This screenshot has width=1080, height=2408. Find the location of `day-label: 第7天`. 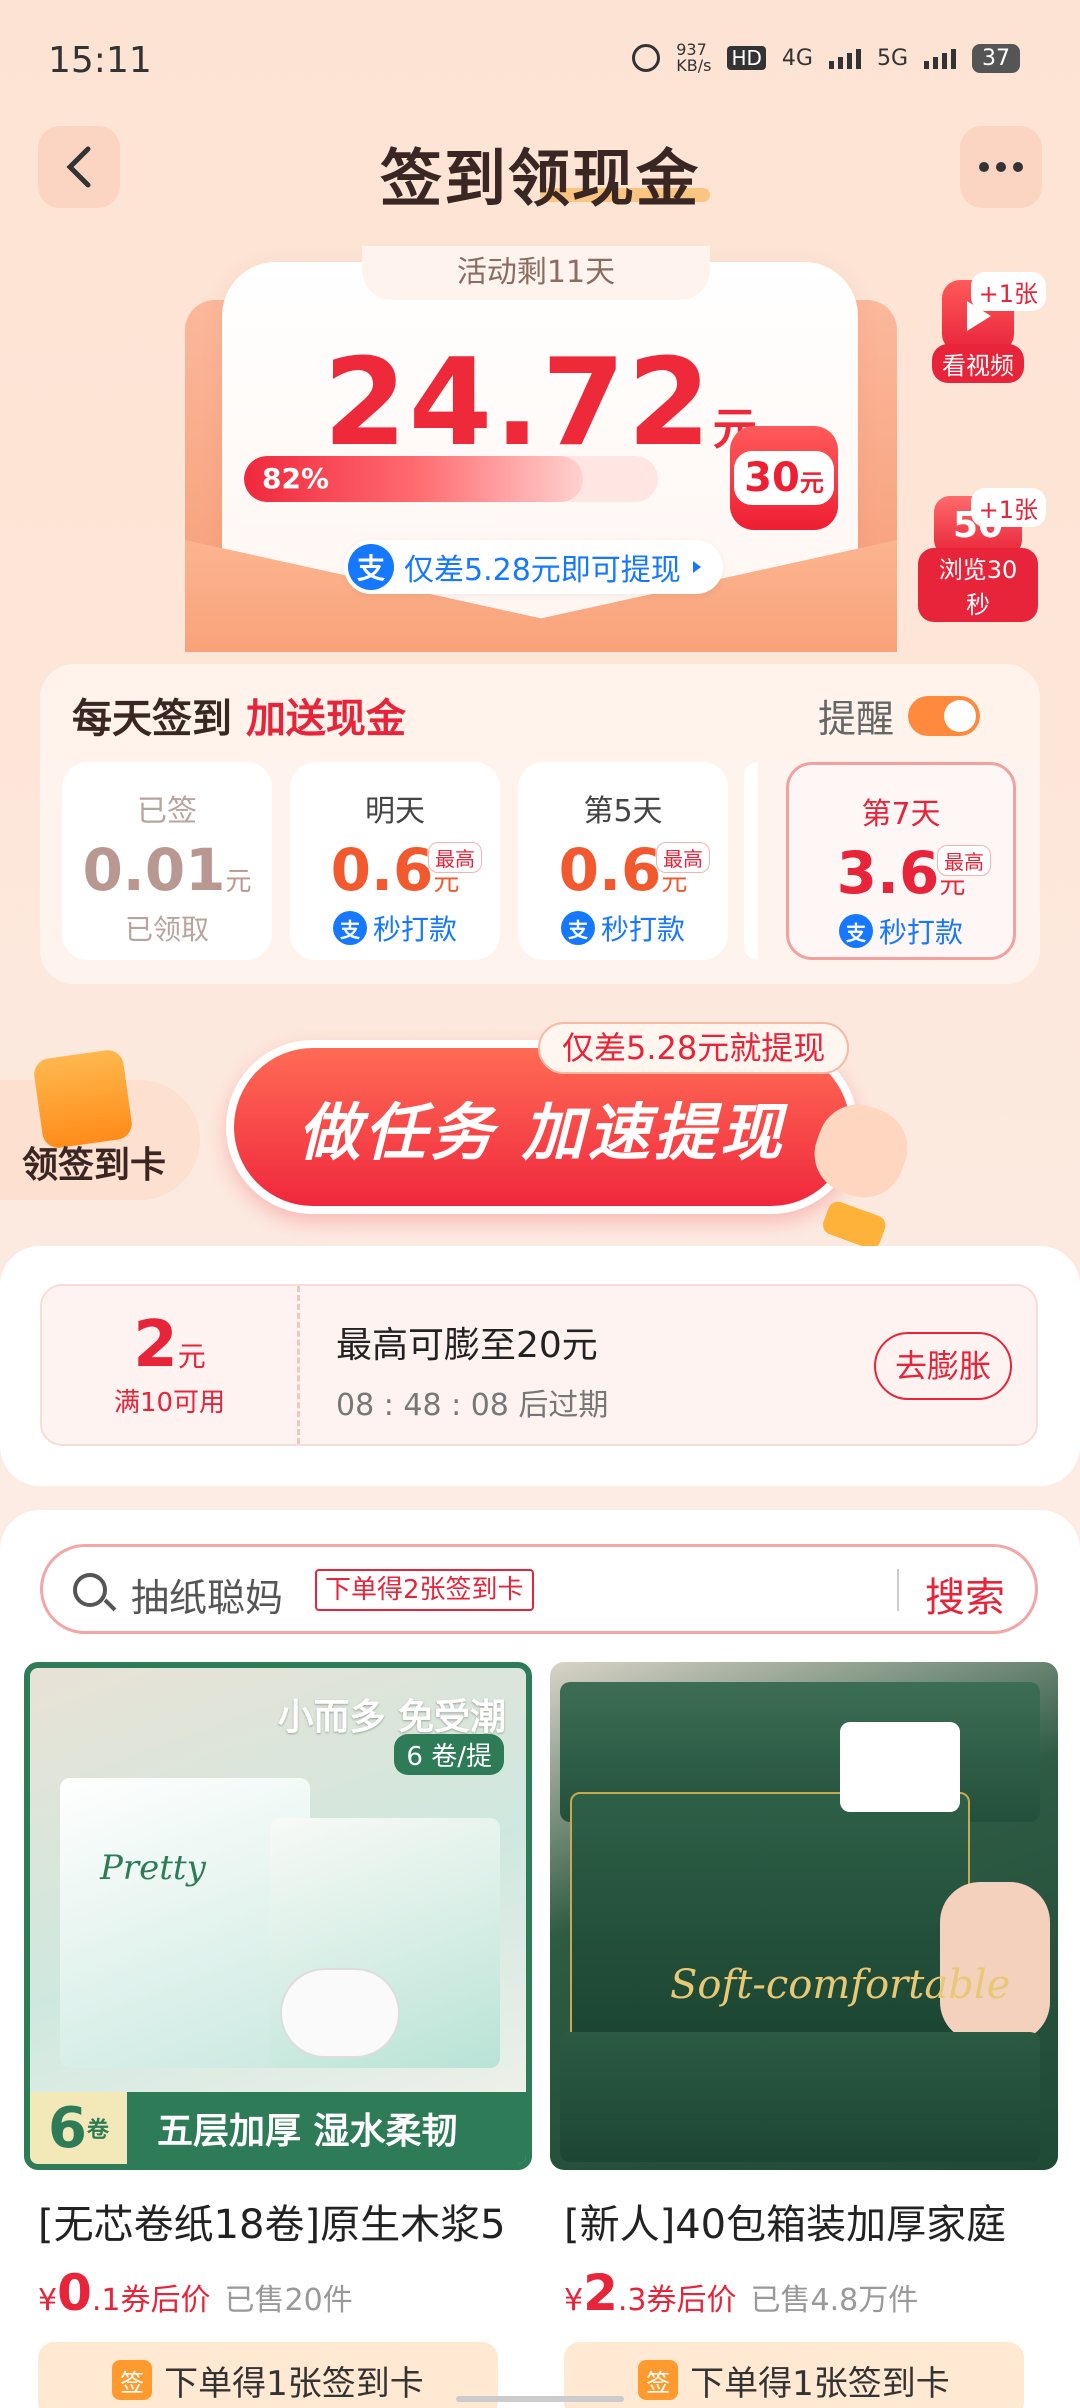

day-label: 第7天 is located at coordinates (901, 814).